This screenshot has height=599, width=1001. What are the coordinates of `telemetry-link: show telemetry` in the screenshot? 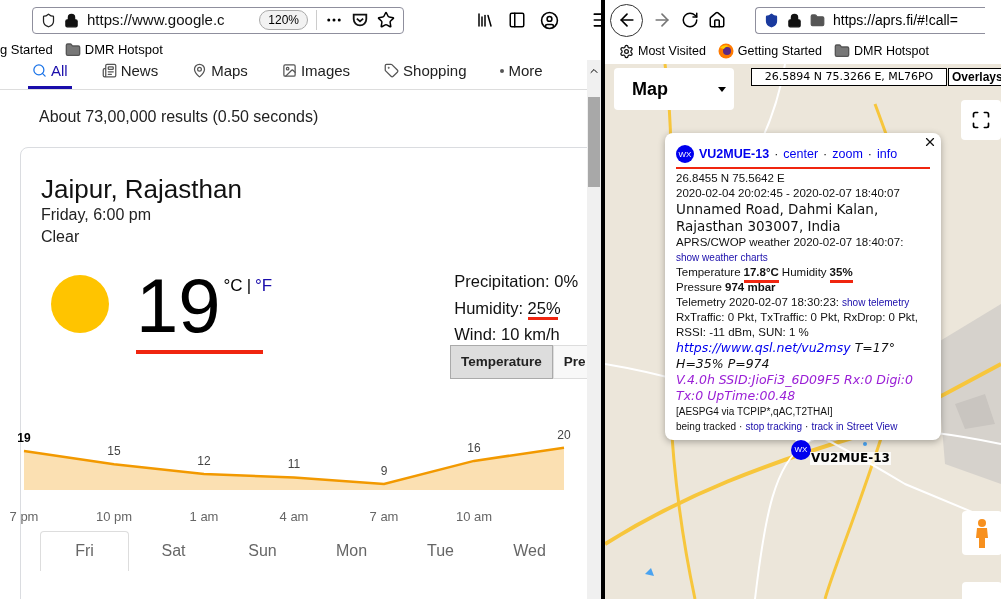 It's located at (876, 302).